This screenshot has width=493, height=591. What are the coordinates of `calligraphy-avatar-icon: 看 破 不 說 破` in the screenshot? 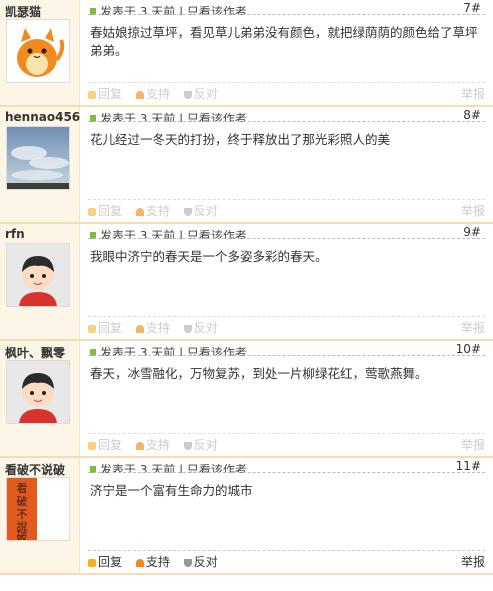 It's located at (38, 509).